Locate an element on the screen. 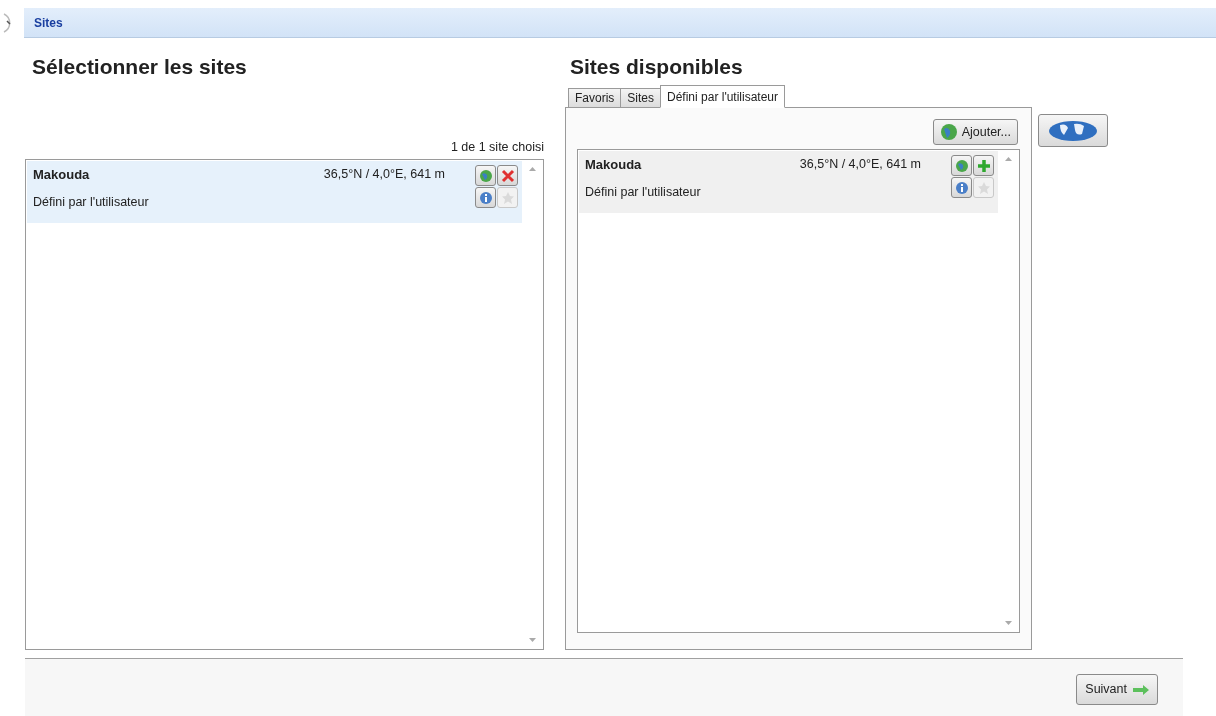 This screenshot has width=1216, height=716. plus-icon is located at coordinates (983, 165).